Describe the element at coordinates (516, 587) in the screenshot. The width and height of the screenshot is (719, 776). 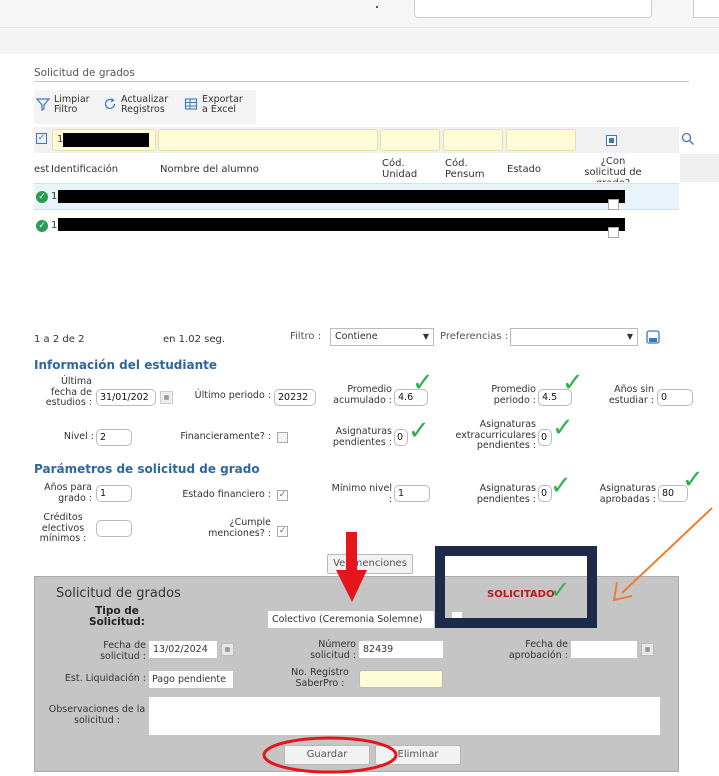
I see `annotation-box` at that location.